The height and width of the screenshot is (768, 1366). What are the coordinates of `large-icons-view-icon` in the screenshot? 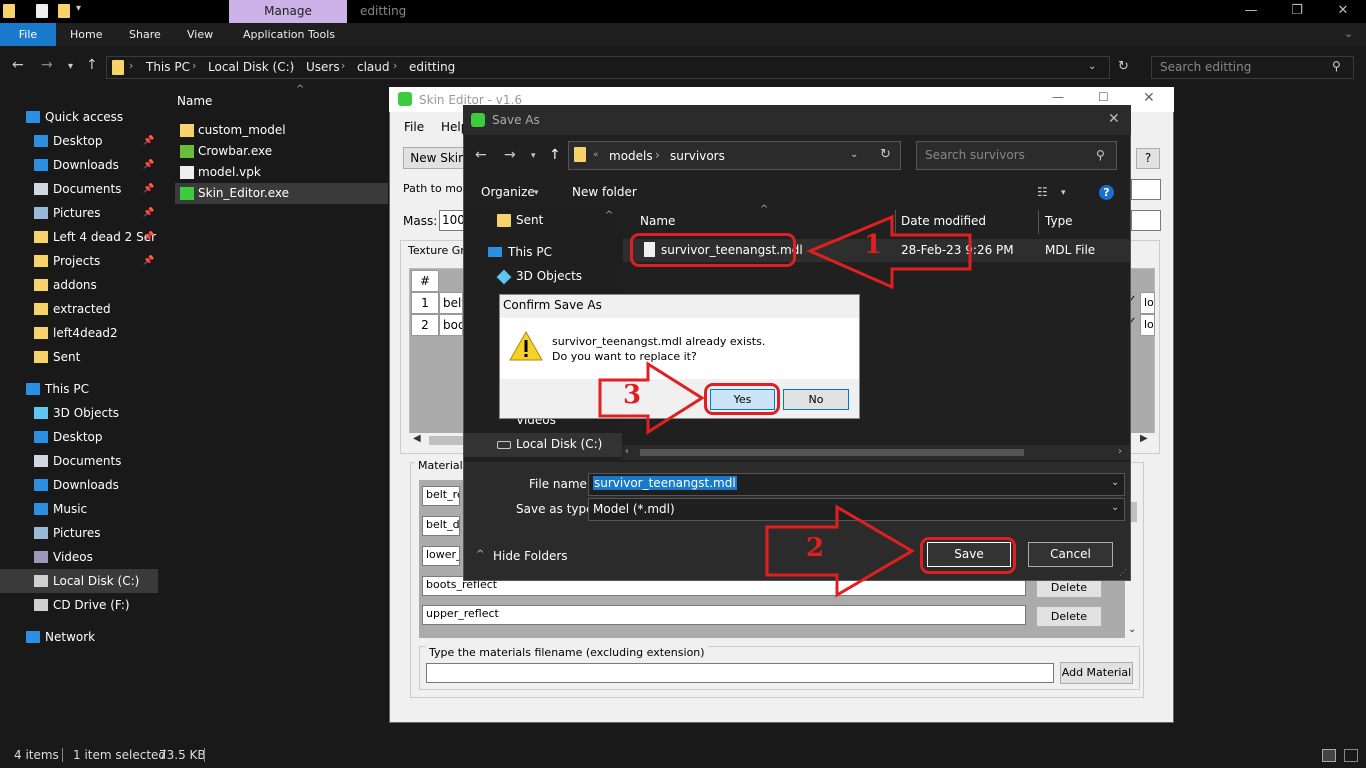 It's located at (1351, 755).